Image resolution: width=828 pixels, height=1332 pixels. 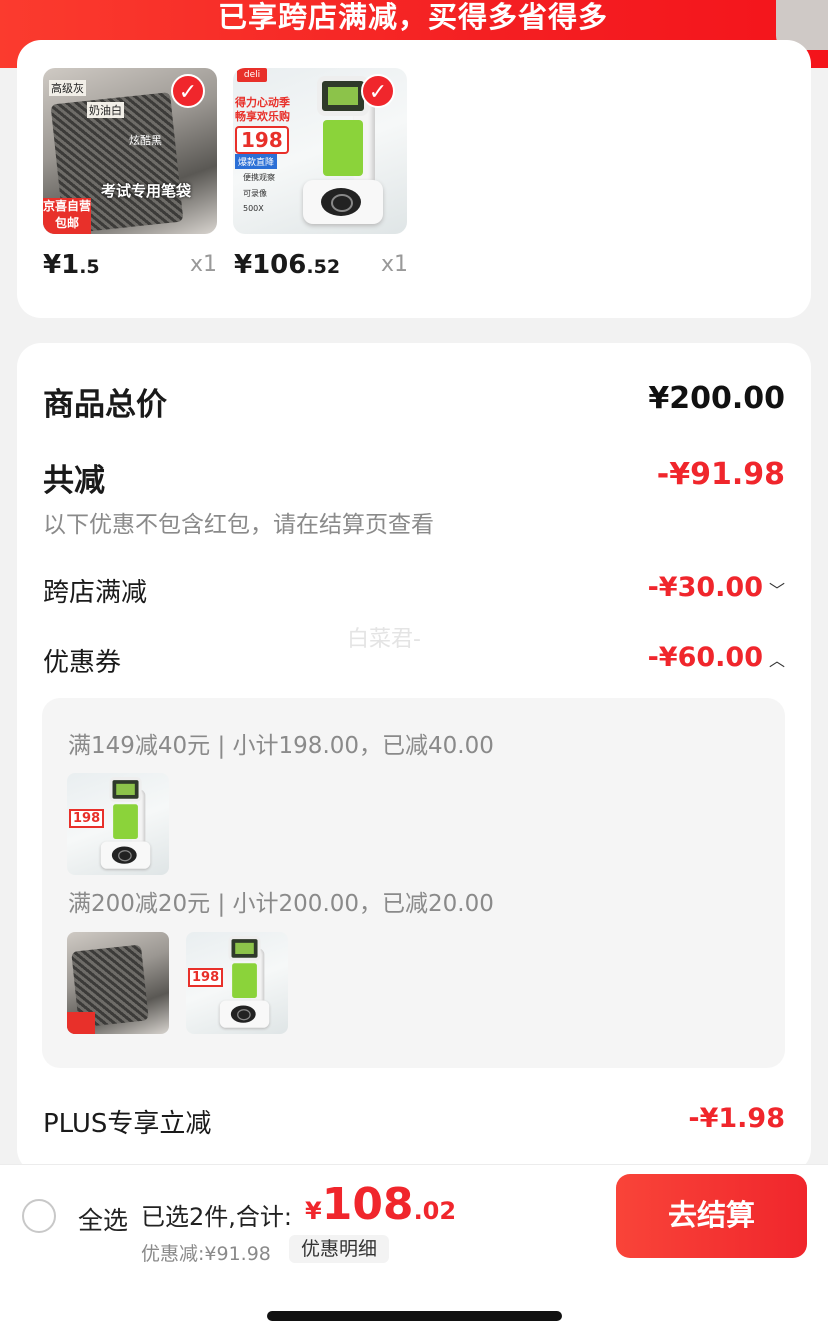 What do you see at coordinates (259, 177) in the screenshot?
I see `micro-feature: 便携观察` at bounding box center [259, 177].